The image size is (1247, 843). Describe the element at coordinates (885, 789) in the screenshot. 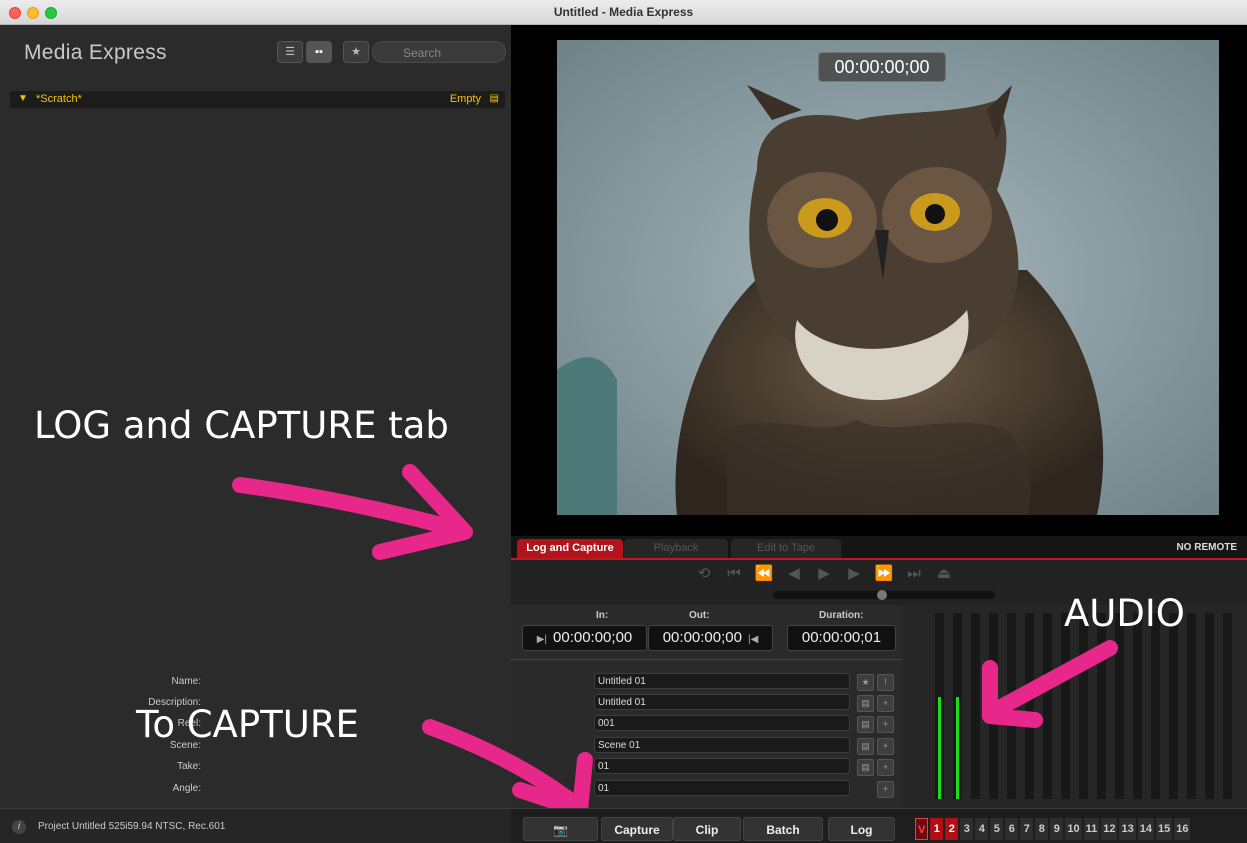

I see `angle-increment-icon: +` at that location.